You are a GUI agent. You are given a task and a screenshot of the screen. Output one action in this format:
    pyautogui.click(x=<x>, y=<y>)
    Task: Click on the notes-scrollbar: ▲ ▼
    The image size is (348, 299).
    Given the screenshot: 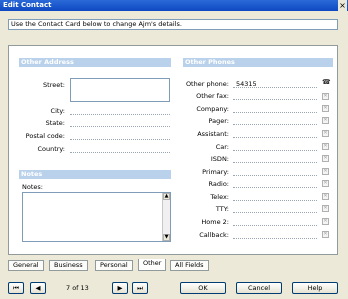 What is the action you would take?
    pyautogui.click(x=166, y=217)
    